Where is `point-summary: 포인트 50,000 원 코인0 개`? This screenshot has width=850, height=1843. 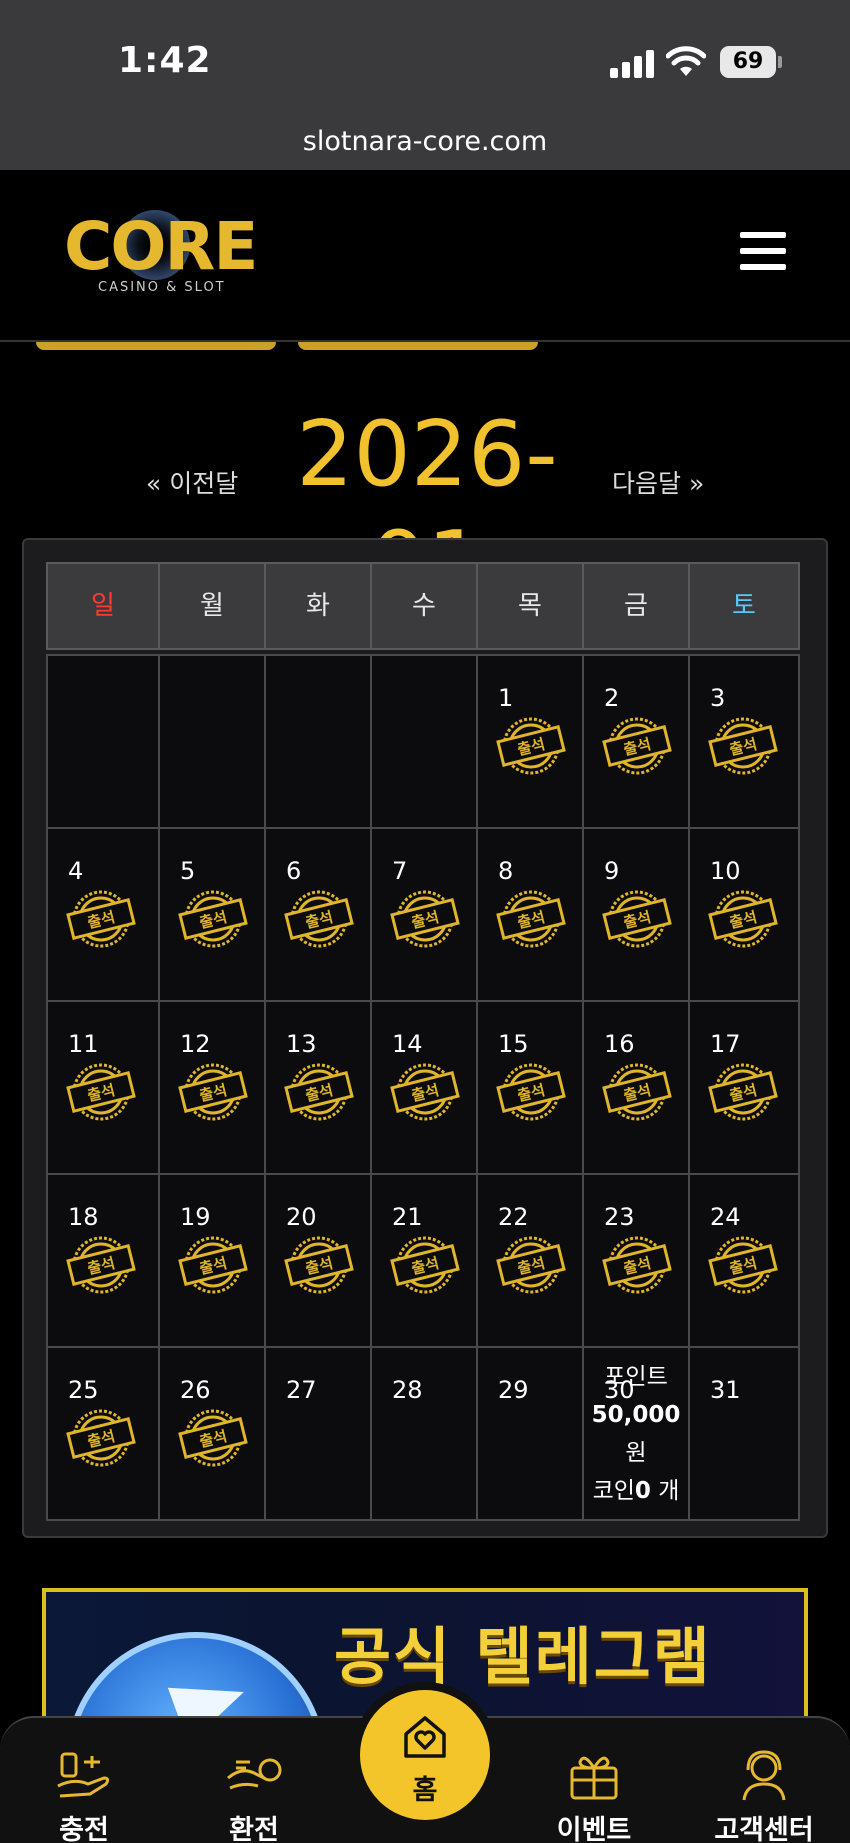 point-summary: 포인트 50,000 원 코인0 개 is located at coordinates (636, 1434).